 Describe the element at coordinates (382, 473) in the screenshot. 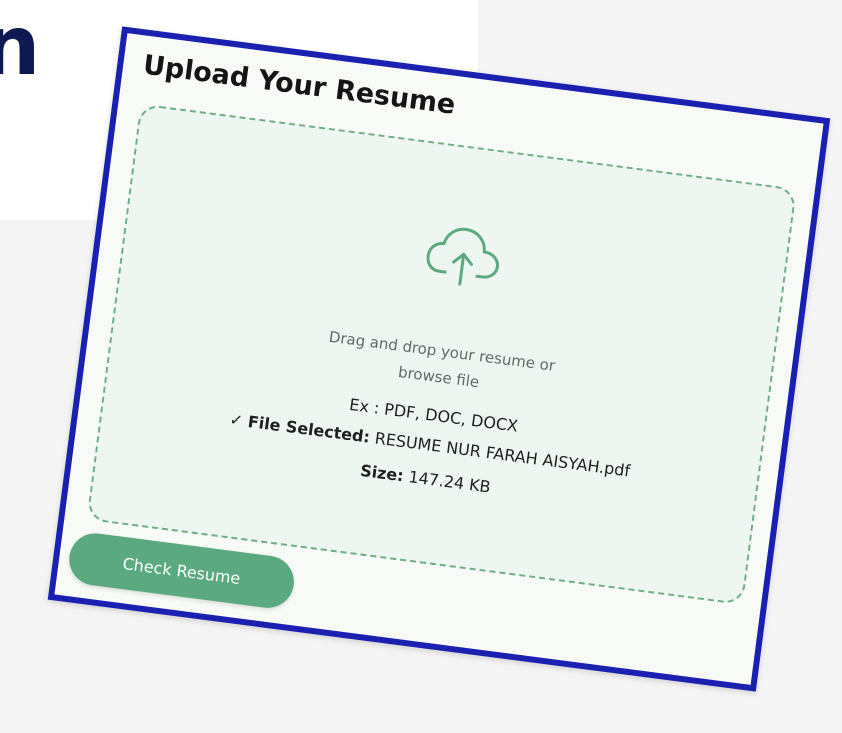

I see `size-label: Size:` at that location.